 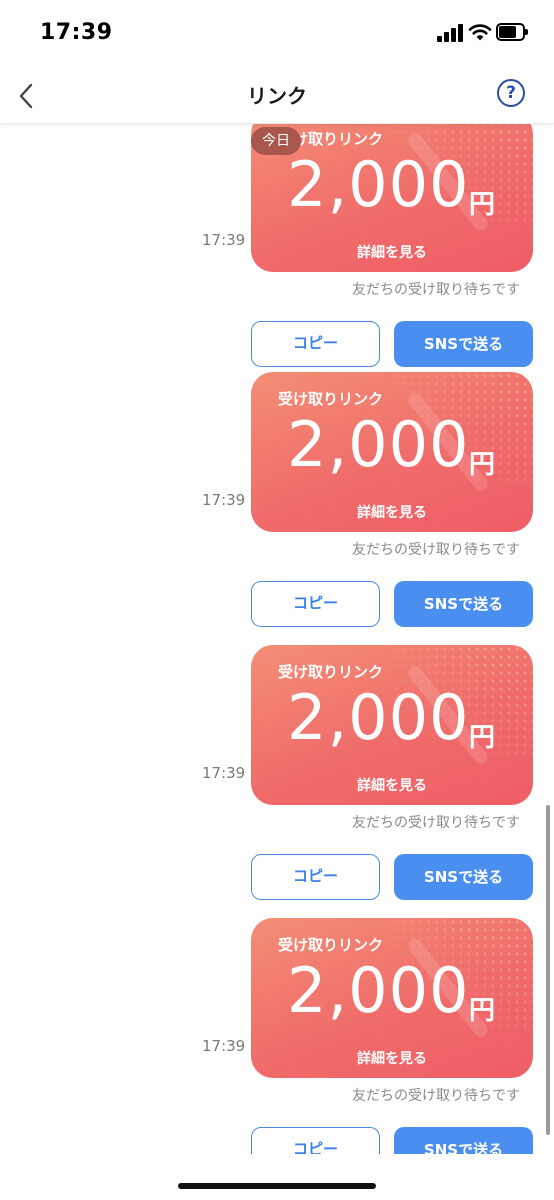 I want to click on question-circle-icon: ?, so click(x=511, y=93).